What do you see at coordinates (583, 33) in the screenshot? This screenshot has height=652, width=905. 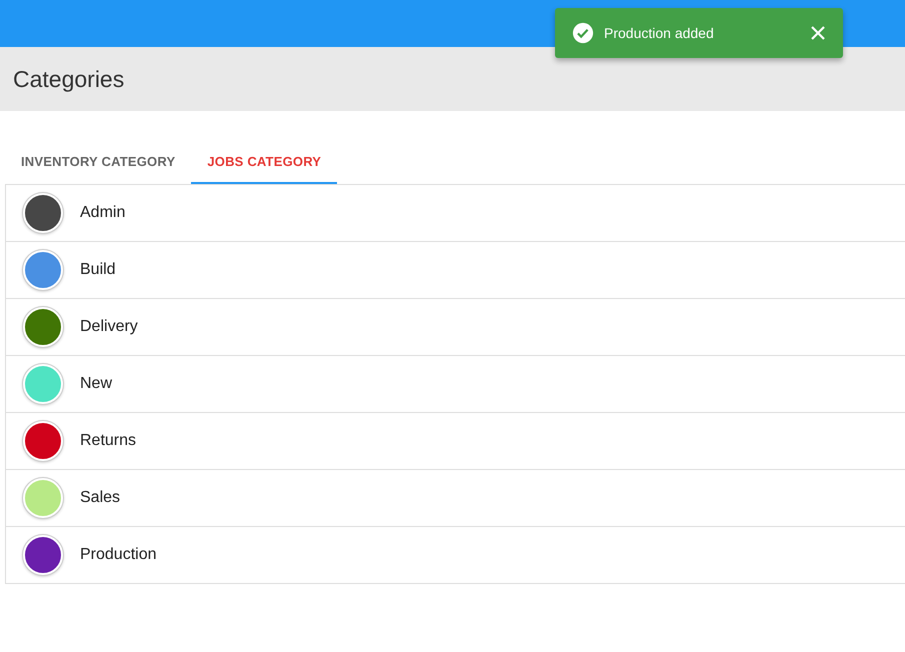 I see `check-circle-icon` at bounding box center [583, 33].